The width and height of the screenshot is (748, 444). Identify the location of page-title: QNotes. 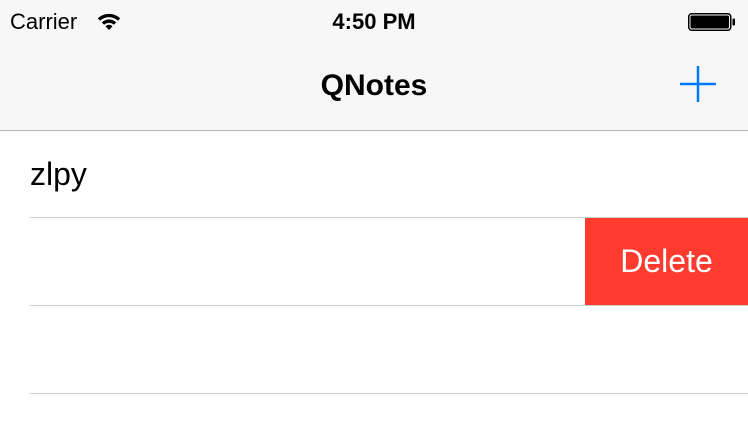
(374, 85).